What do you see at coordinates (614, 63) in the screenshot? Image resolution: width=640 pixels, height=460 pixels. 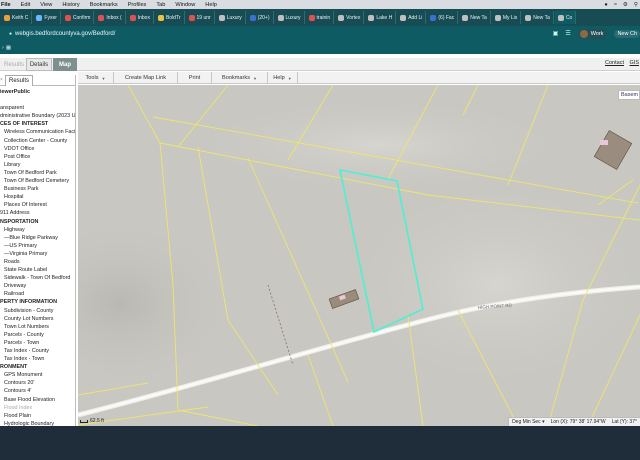 I see `contact-link: Contact` at bounding box center [614, 63].